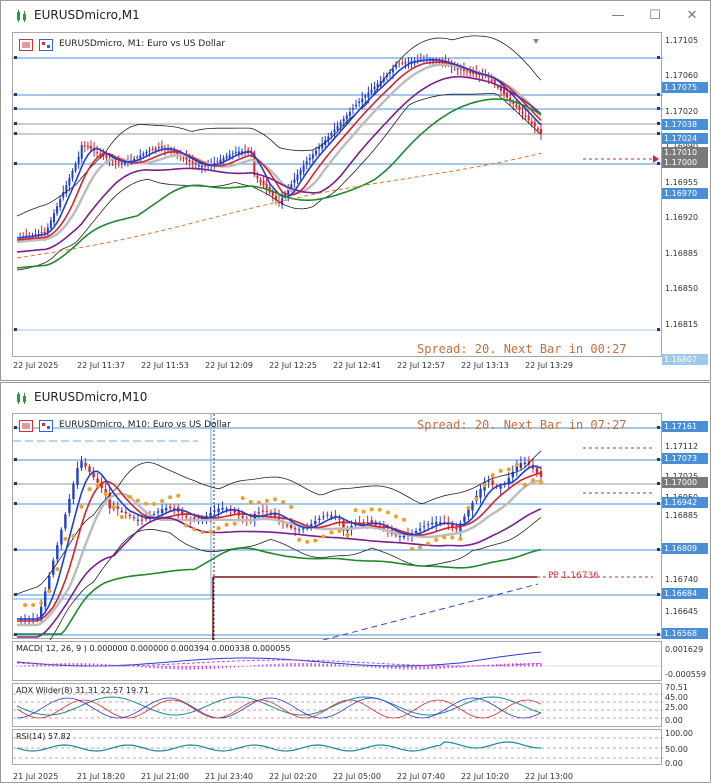 The width and height of the screenshot is (711, 783). I want to click on shift-marker-icon, so click(536, 41).